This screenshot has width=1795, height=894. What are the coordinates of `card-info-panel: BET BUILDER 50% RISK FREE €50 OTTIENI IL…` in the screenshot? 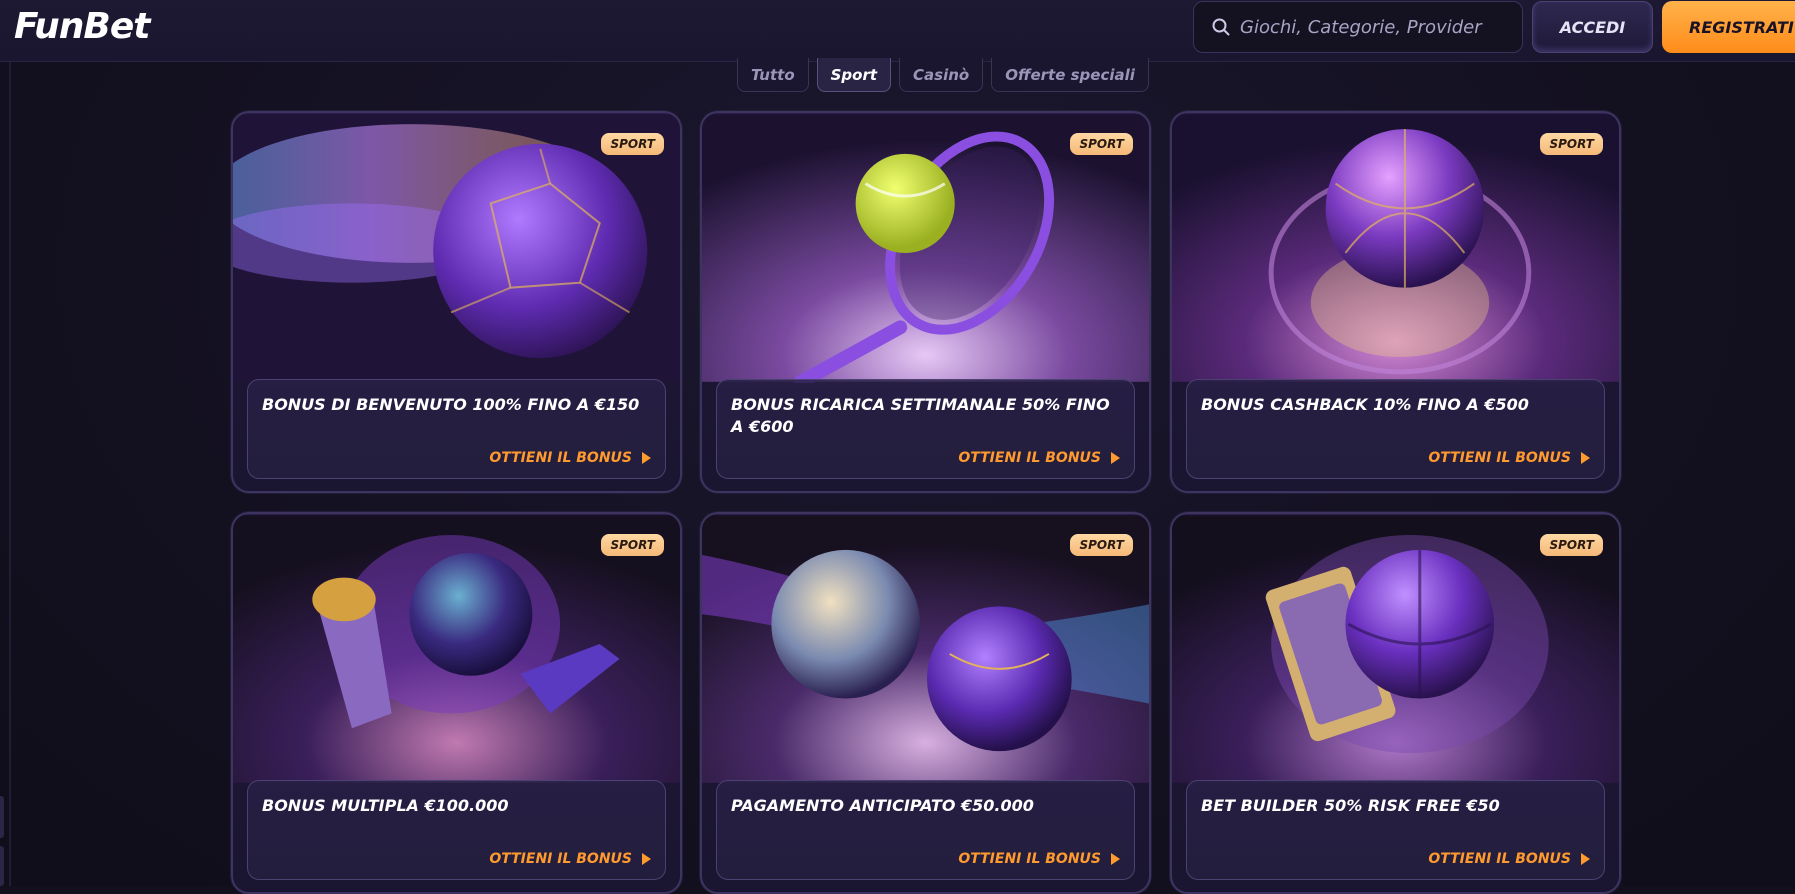 It's located at (1395, 830).